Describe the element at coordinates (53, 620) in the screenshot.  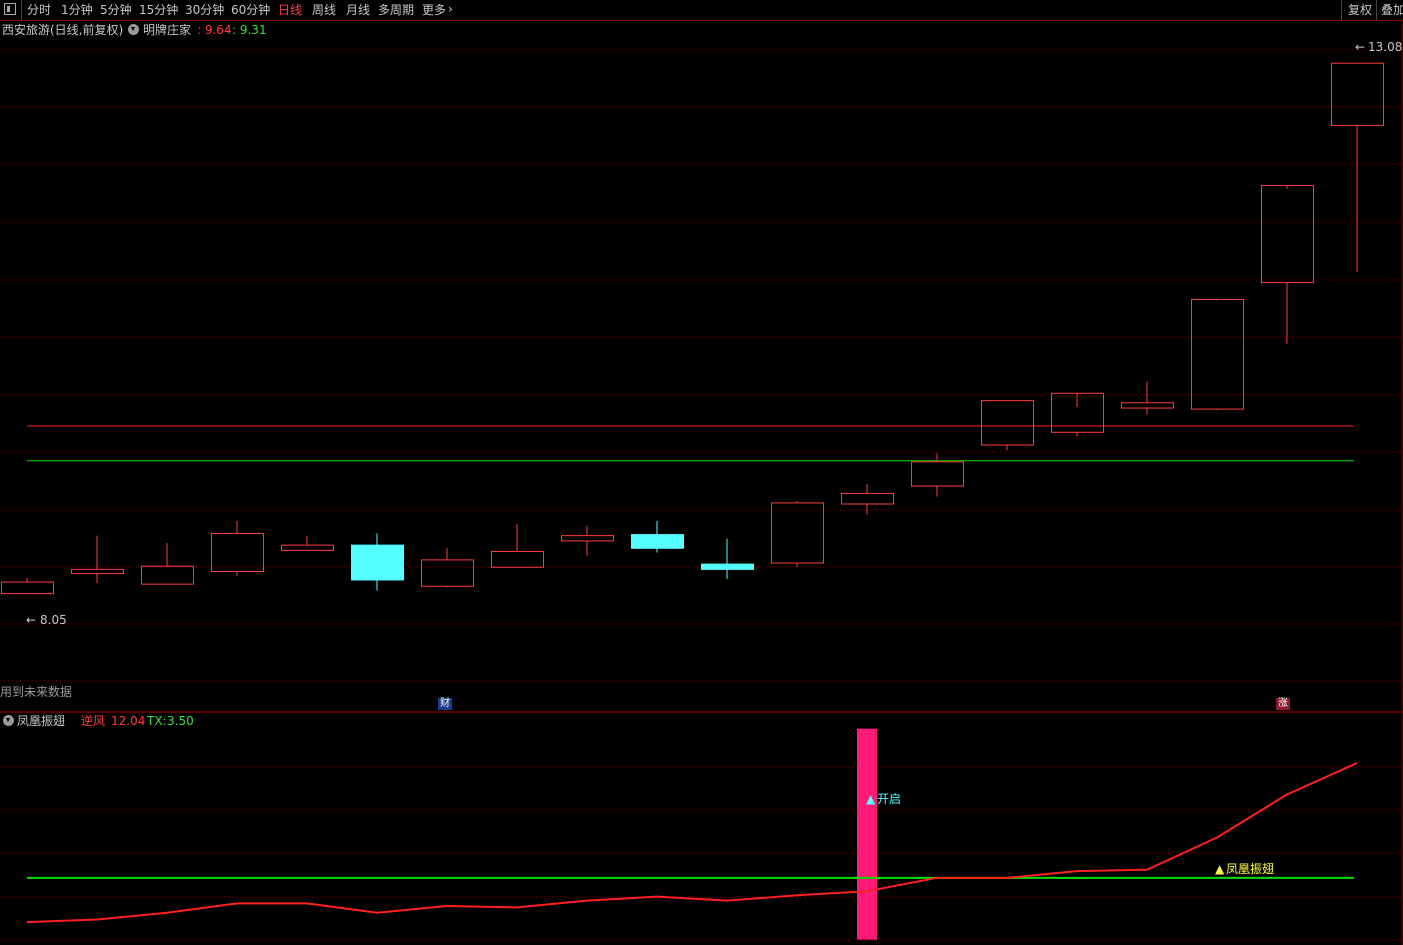
I see `price-low-label: 8.05` at that location.